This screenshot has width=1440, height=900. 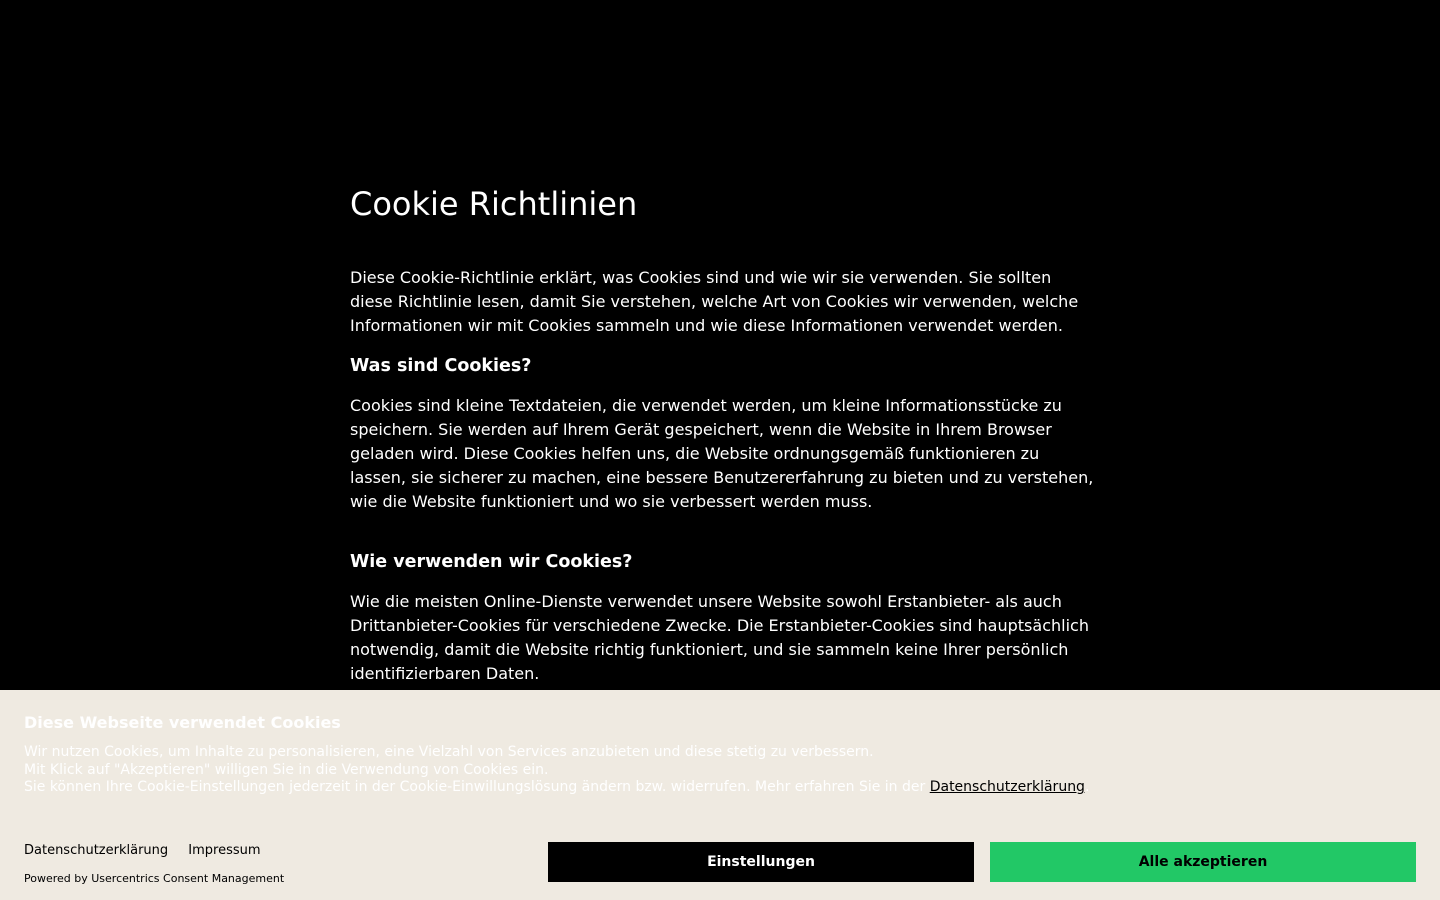 What do you see at coordinates (182, 722) in the screenshot?
I see `banner-title: Diese Webseite verwendet Cookies` at bounding box center [182, 722].